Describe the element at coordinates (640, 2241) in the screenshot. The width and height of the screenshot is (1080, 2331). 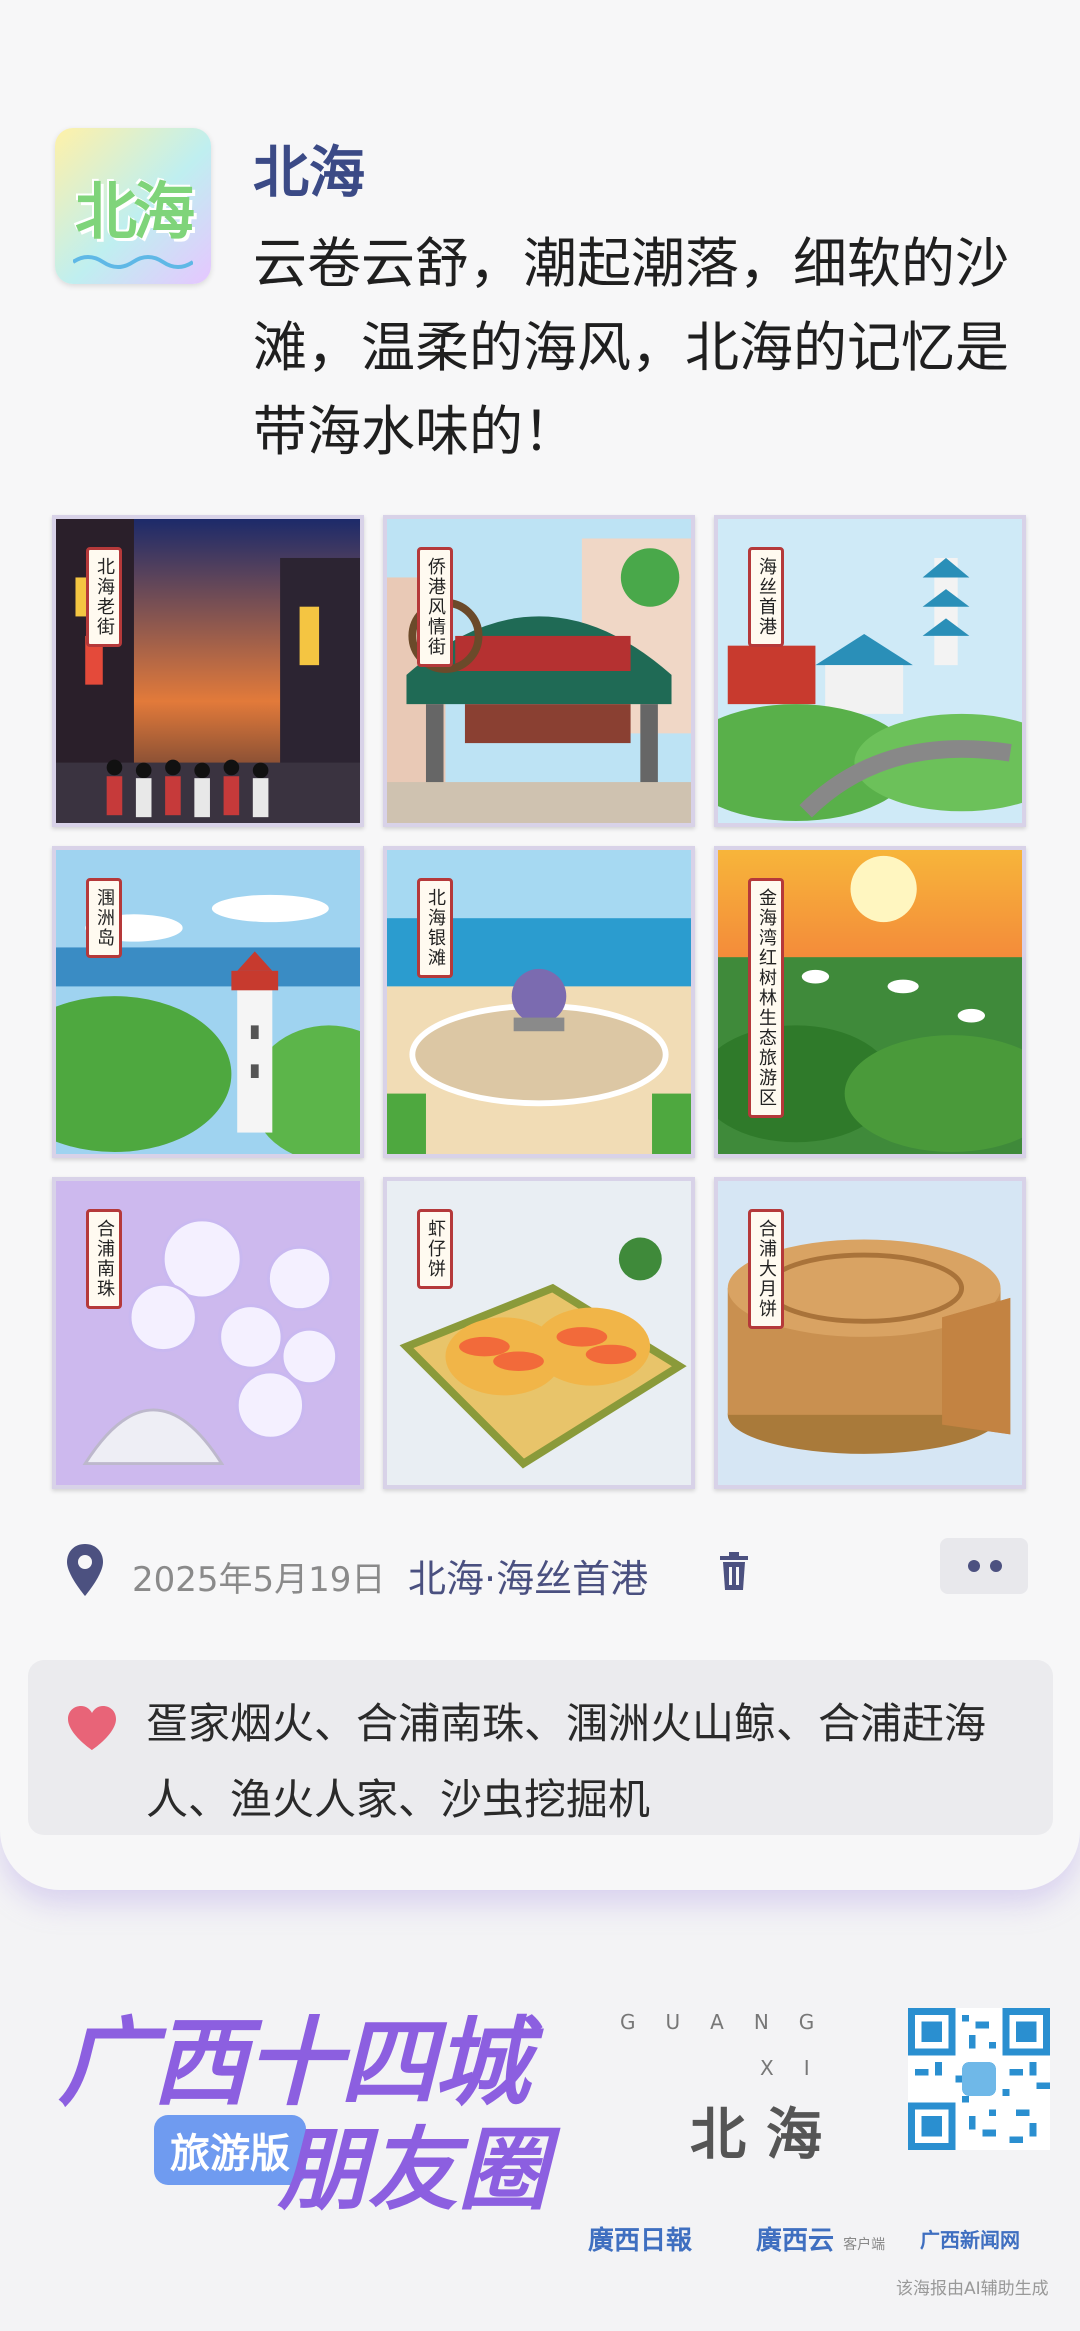
I see `logo-guangxi-daily: 廣西日報` at that location.